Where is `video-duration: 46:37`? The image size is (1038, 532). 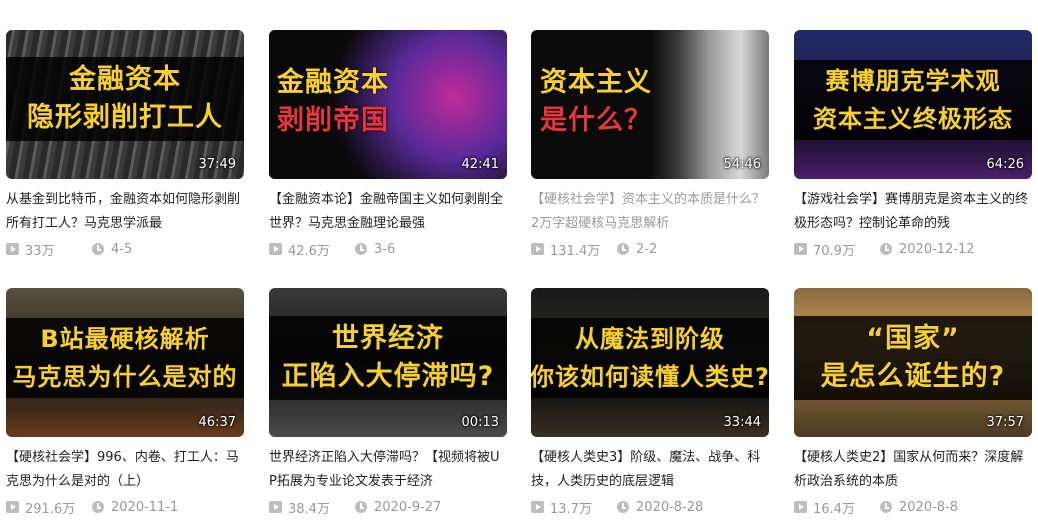 video-duration: 46:37 is located at coordinates (217, 422).